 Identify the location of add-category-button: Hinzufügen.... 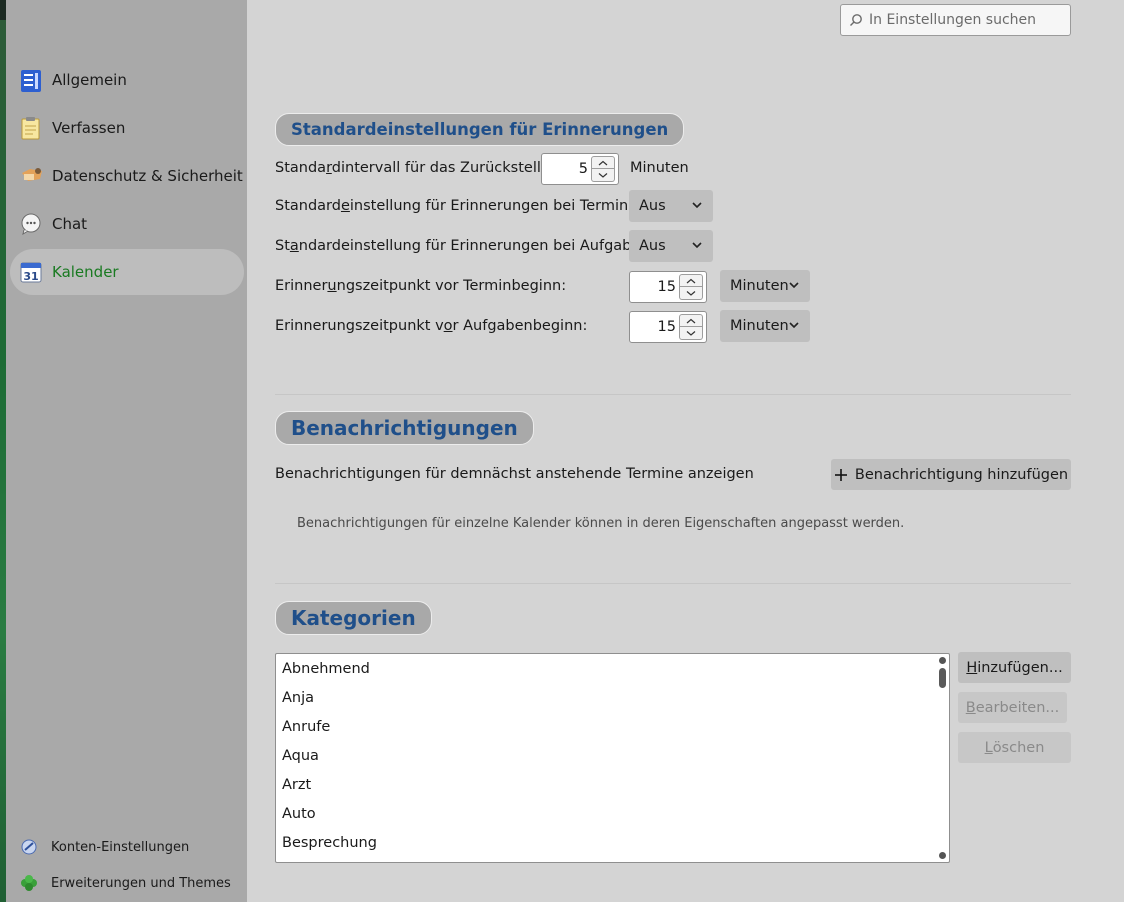
(1014, 667).